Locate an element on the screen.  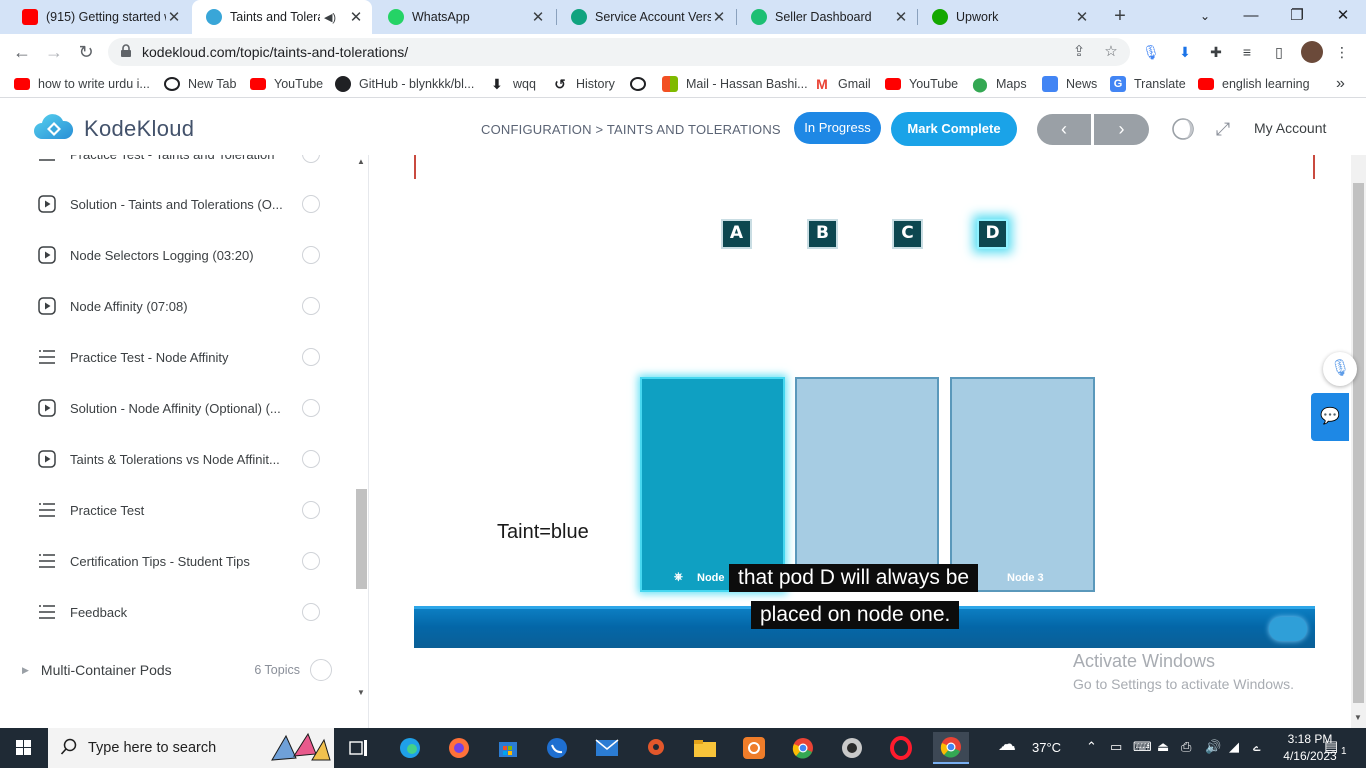
bookmark-star-icon: ☆ is located at coordinates (1111, 52).